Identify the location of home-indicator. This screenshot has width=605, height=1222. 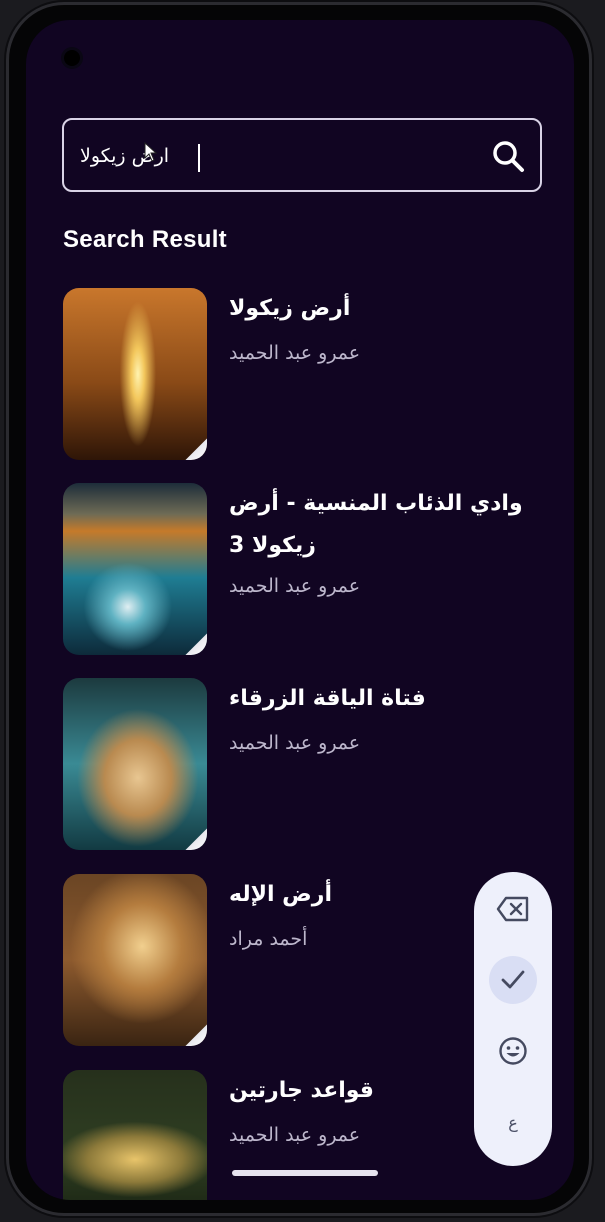
(305, 1173).